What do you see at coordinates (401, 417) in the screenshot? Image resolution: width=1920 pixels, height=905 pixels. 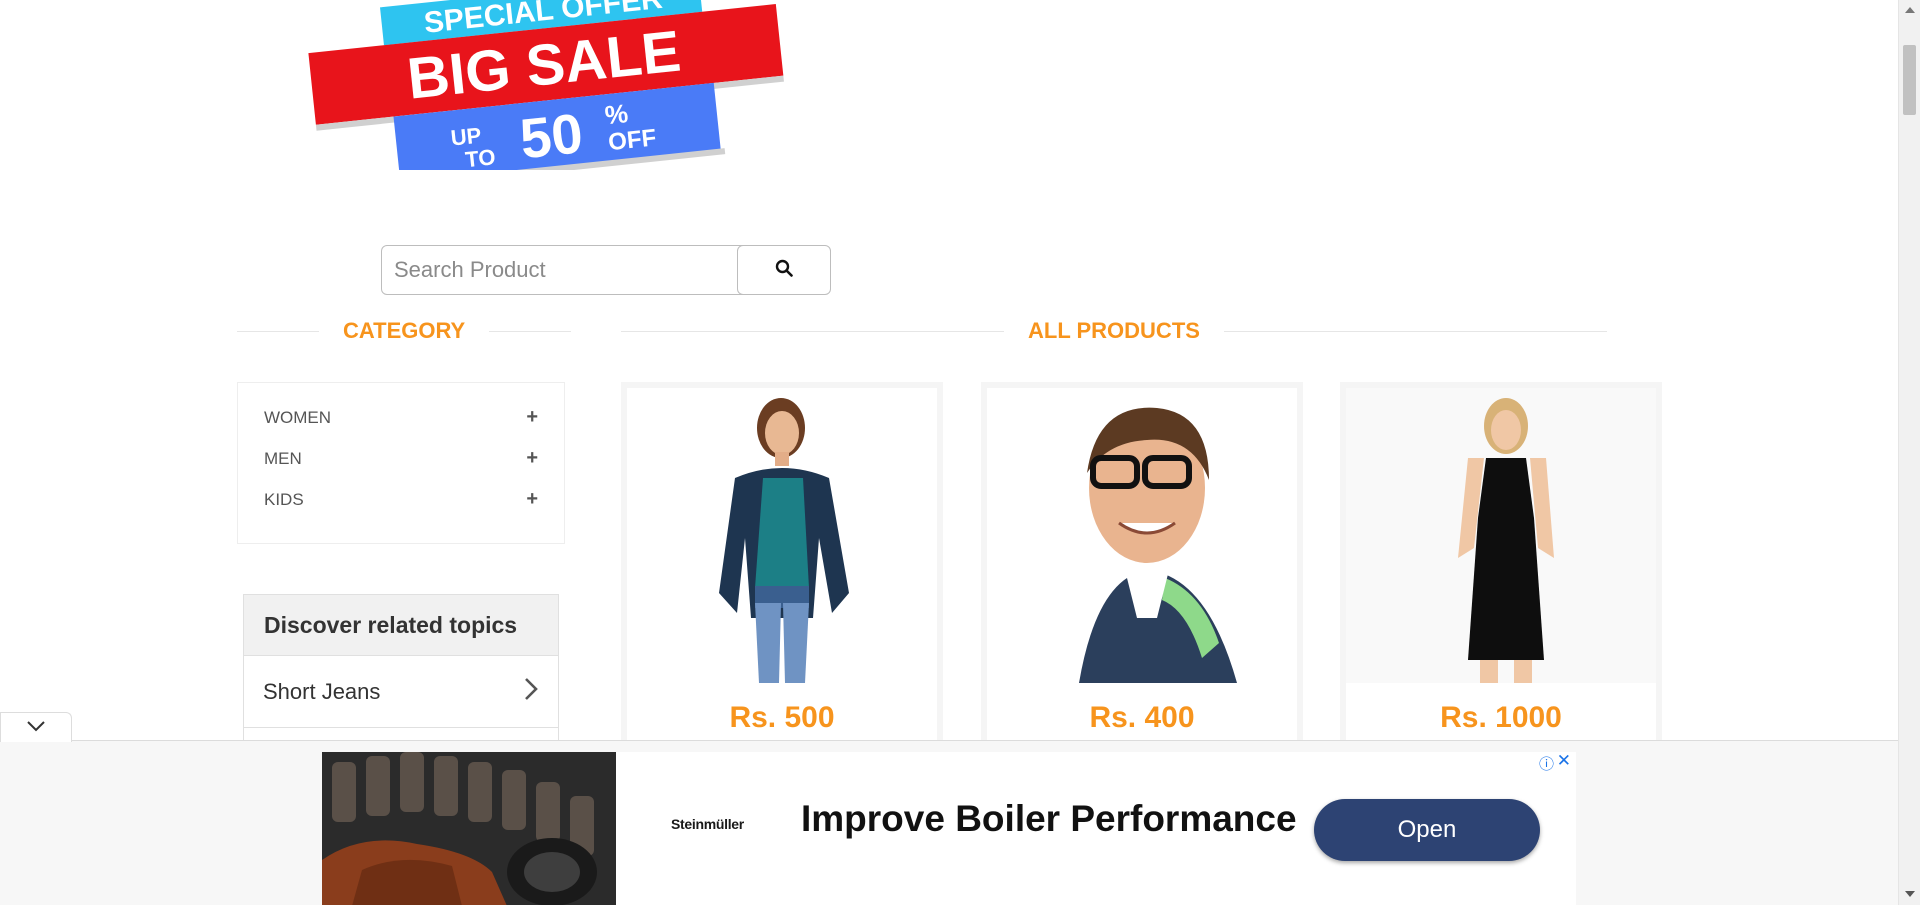 I see `category-item-women: WOMEN +` at bounding box center [401, 417].